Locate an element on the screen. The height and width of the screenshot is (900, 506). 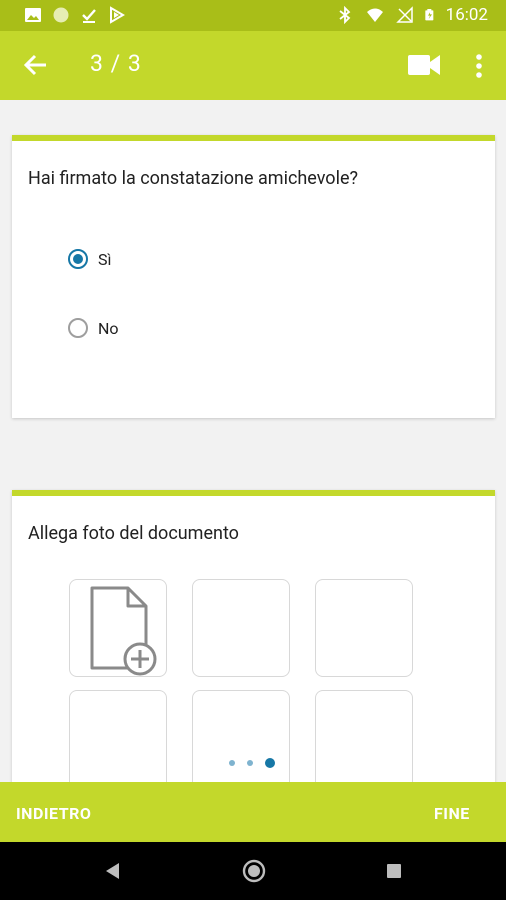
wifi-icon is located at coordinates (374, 15).